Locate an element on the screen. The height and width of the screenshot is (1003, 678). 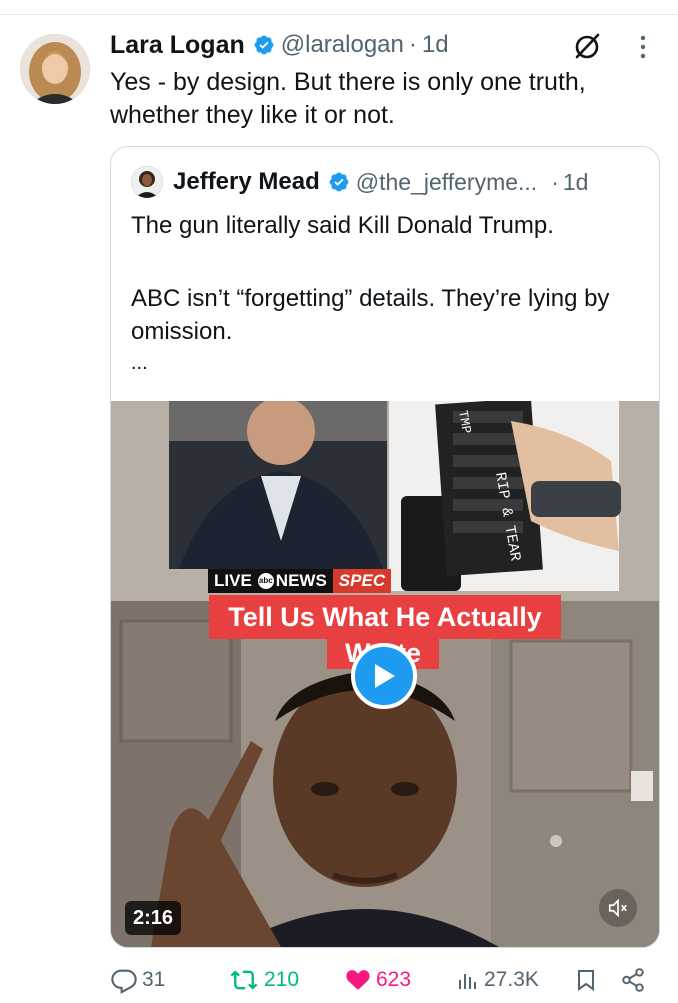
quoted-author-name: Jeffery Mead is located at coordinates (246, 181).